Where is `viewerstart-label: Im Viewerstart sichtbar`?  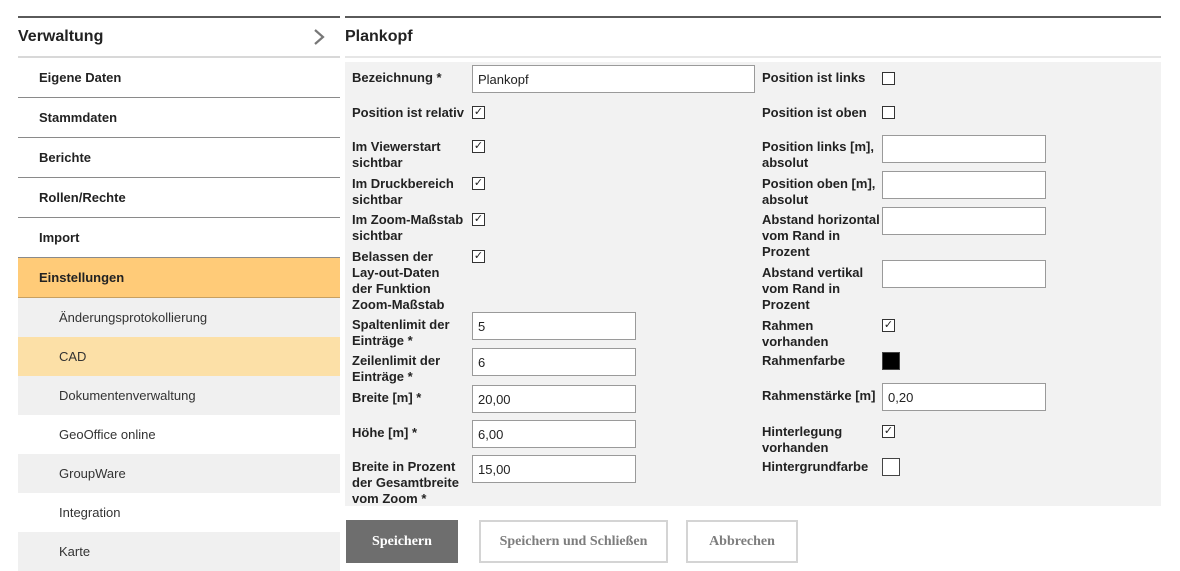
viewerstart-label: Im Viewerstart sichtbar is located at coordinates (396, 154).